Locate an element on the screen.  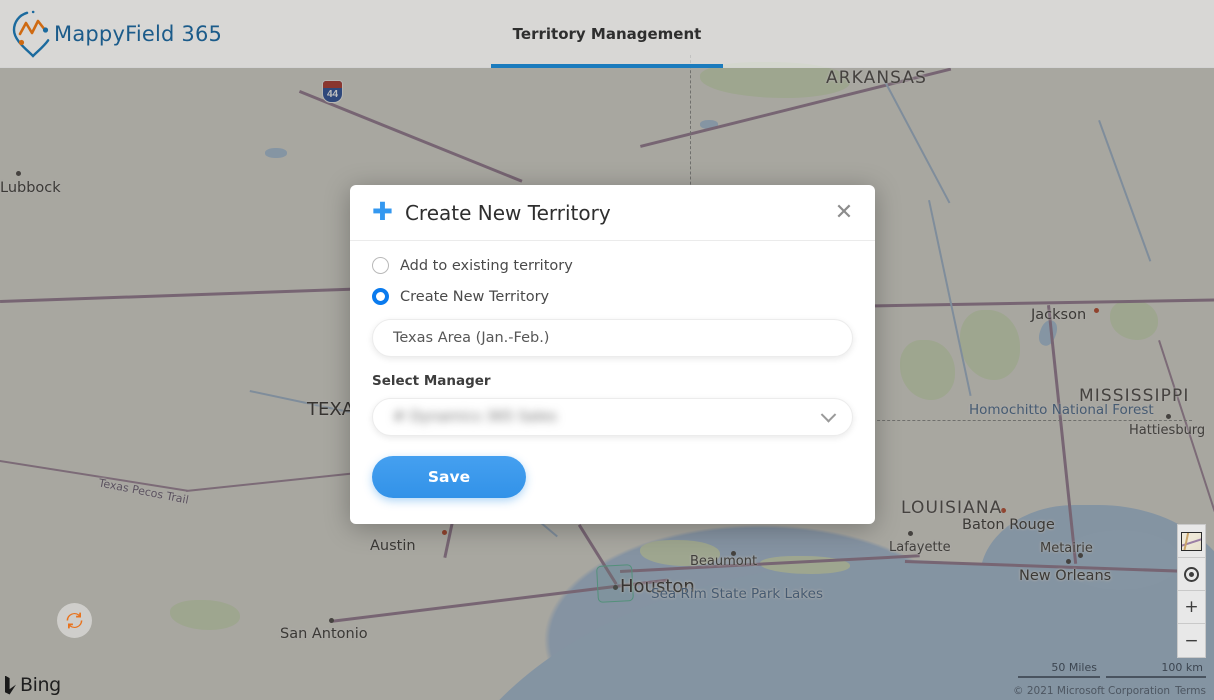
lake is located at coordinates (276, 153).